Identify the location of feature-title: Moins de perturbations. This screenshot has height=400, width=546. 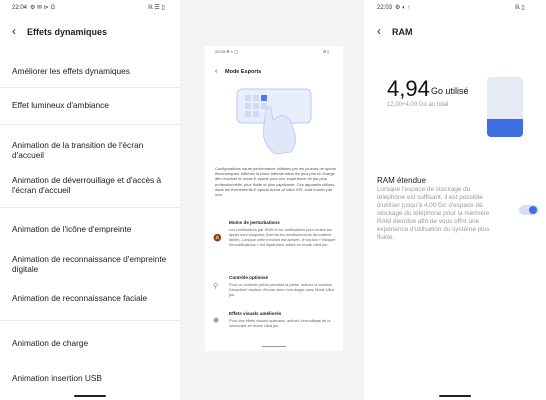
(254, 222).